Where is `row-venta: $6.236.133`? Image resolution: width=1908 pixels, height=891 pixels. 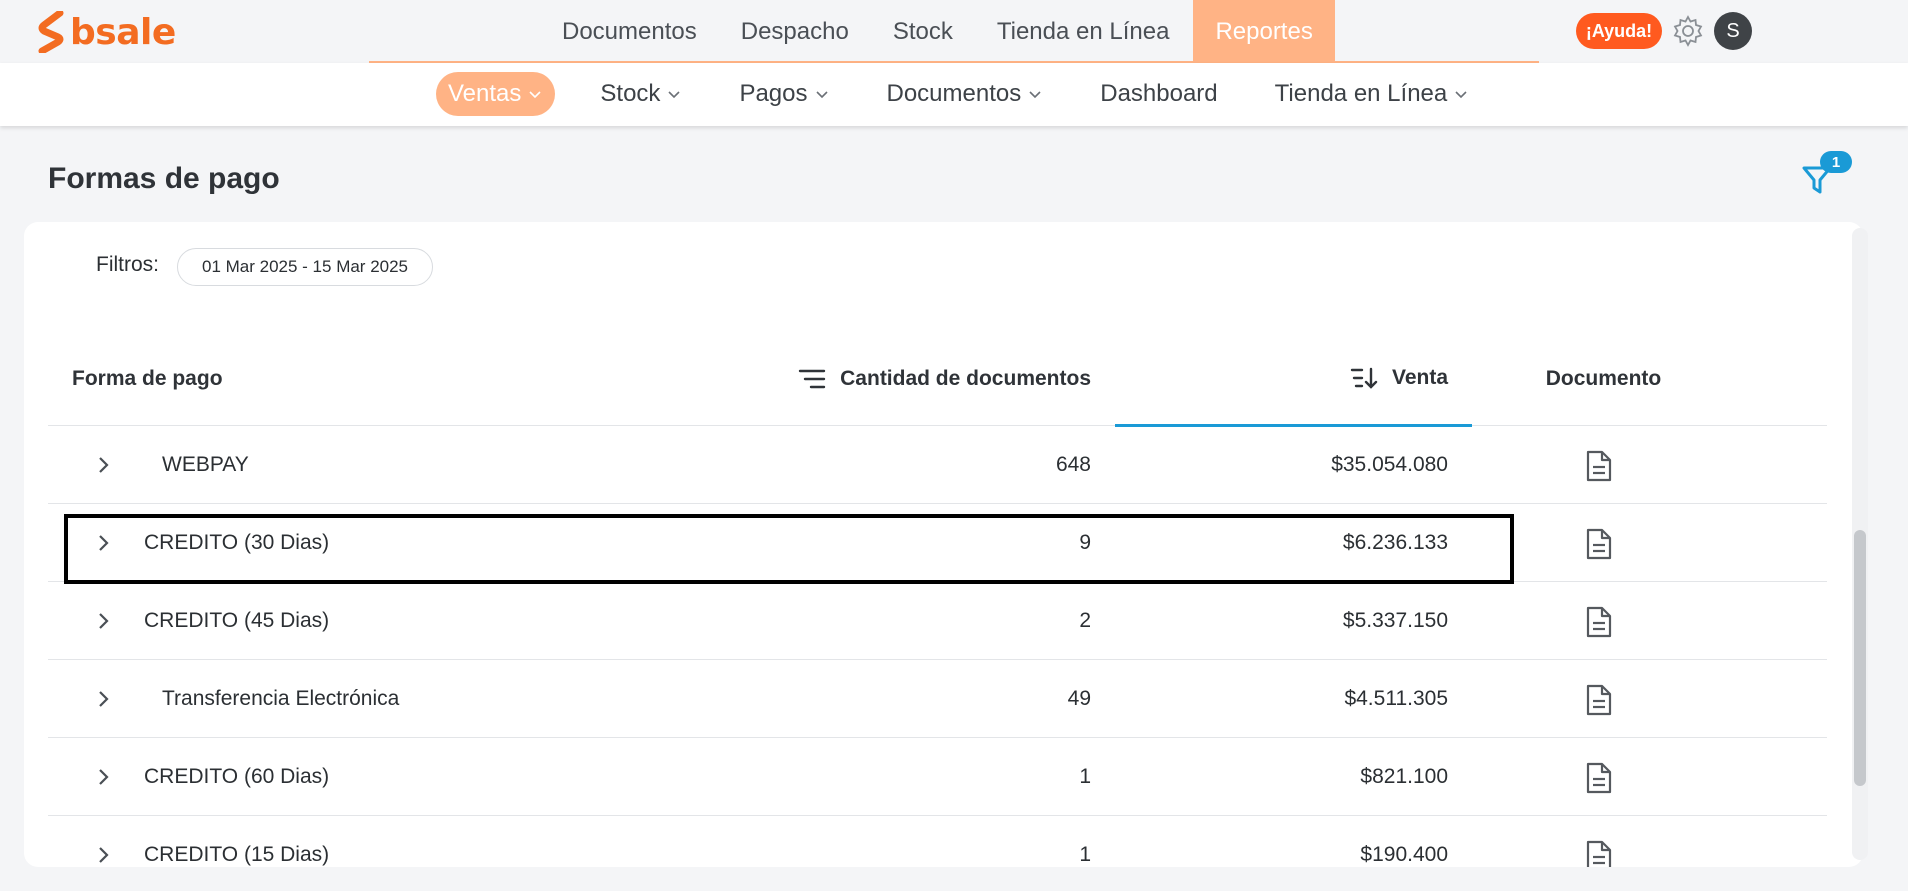
row-venta: $6.236.133 is located at coordinates (1395, 542).